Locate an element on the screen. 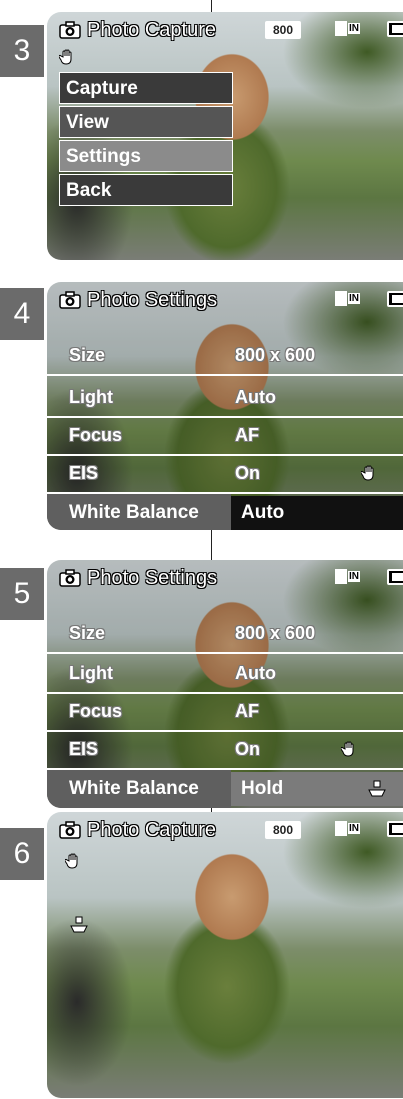 The width and height of the screenshot is (403, 1099). setting-row-white-balance: White Balance Auto is located at coordinates (225, 512).